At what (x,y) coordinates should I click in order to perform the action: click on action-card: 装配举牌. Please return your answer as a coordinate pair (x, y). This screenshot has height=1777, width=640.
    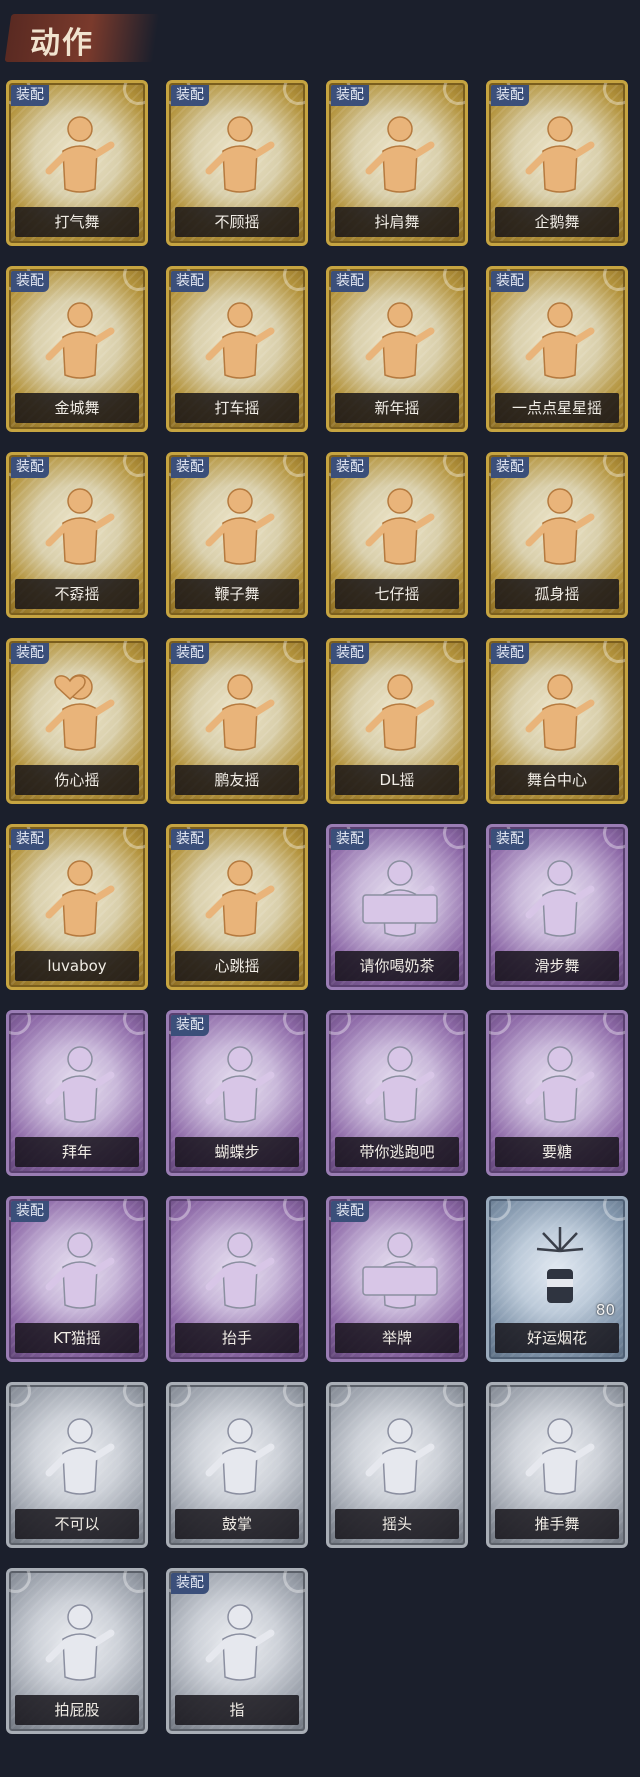
    Looking at the image, I should click on (397, 1279).